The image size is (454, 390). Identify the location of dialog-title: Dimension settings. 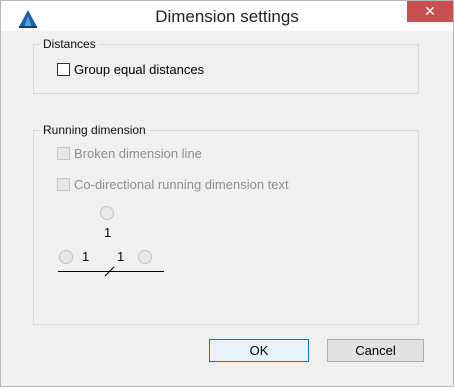
(227, 16).